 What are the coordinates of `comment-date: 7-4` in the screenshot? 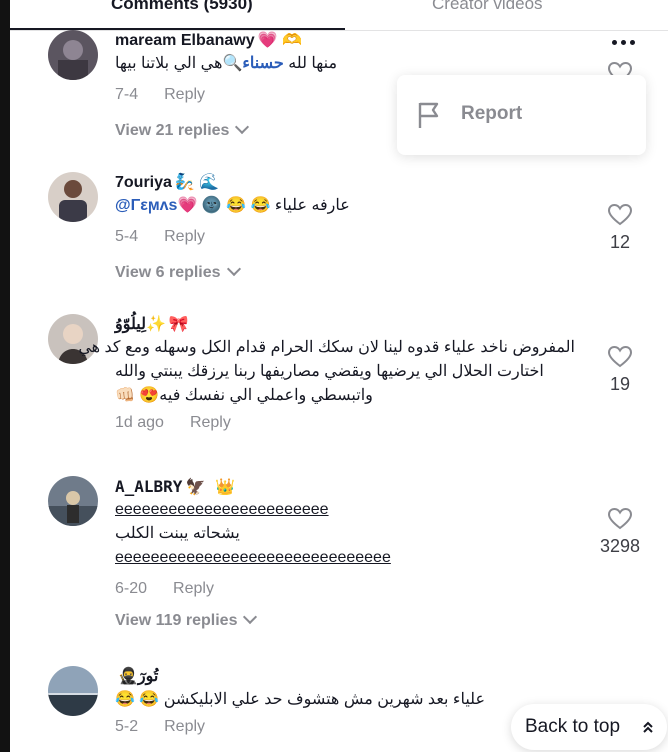 It's located at (127, 94).